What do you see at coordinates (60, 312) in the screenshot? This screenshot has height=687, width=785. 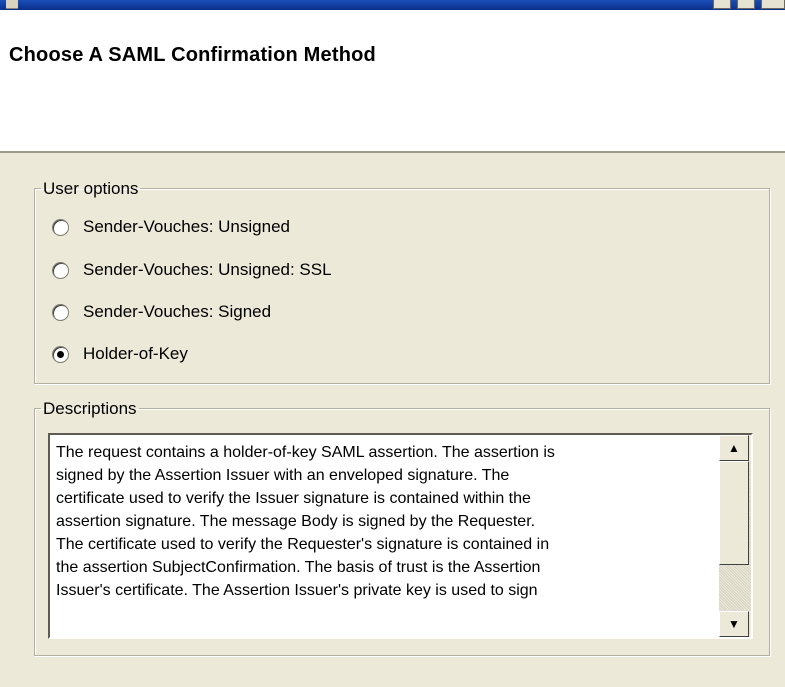 I see `radio-sender-vouches-signed` at bounding box center [60, 312].